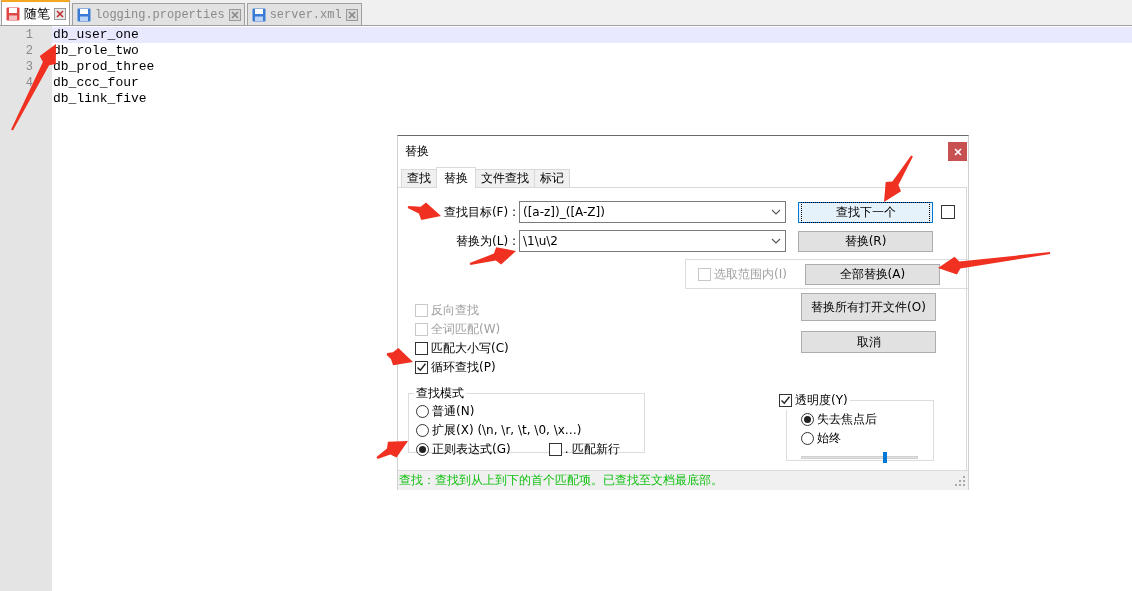 This screenshot has height=591, width=1132. I want to click on dialog-tab: 查找, so click(419, 178).